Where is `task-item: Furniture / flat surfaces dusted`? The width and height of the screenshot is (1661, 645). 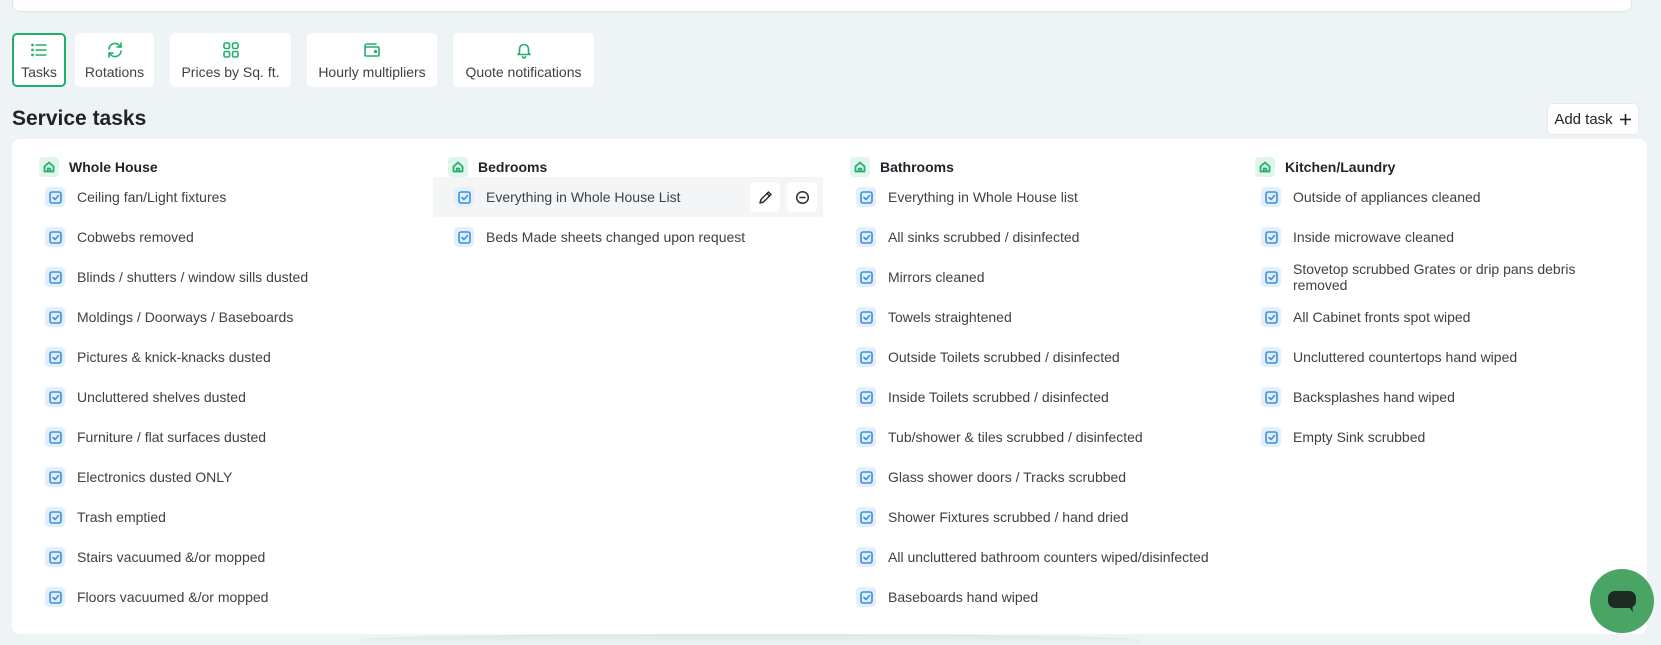
task-item: Furniture / flat surfaces dusted is located at coordinates (219, 437).